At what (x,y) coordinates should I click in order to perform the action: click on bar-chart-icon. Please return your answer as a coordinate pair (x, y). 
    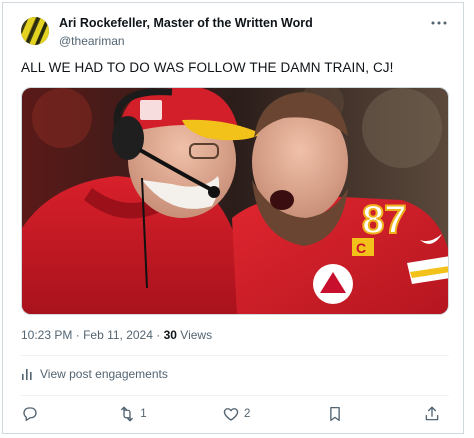
    Looking at the image, I should click on (27, 374).